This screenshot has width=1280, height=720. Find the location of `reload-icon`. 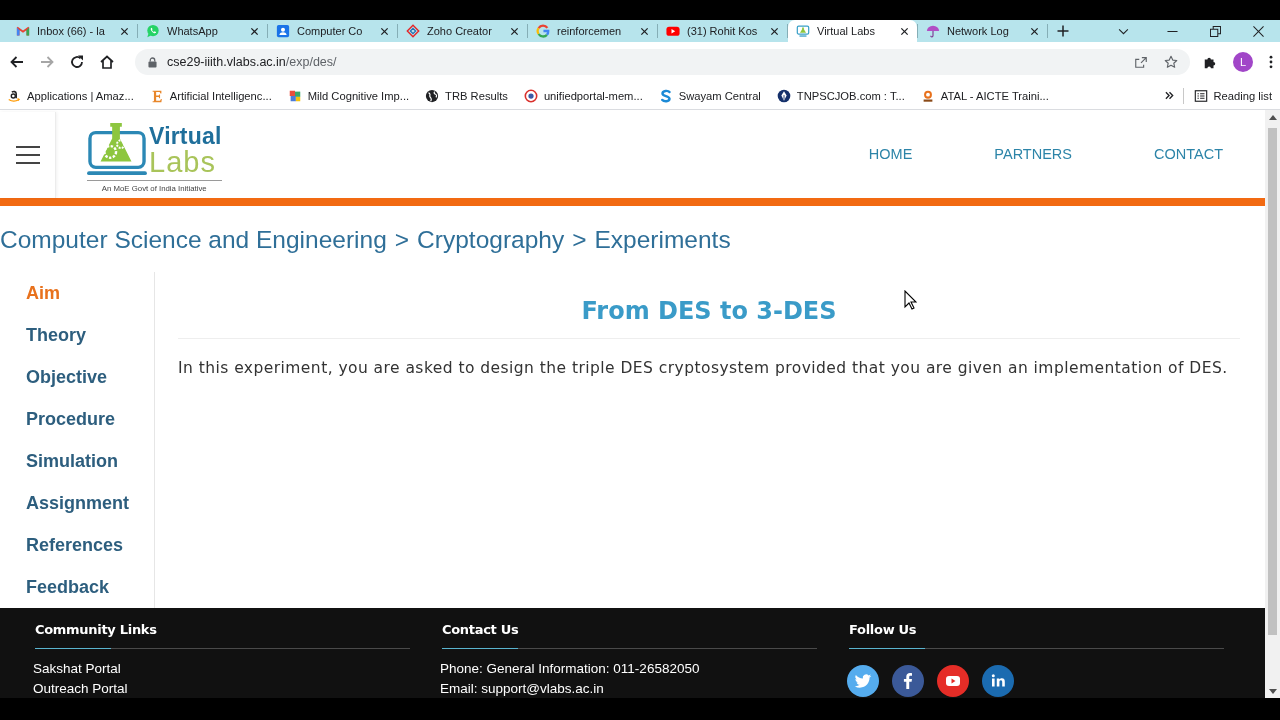

reload-icon is located at coordinates (77, 62).